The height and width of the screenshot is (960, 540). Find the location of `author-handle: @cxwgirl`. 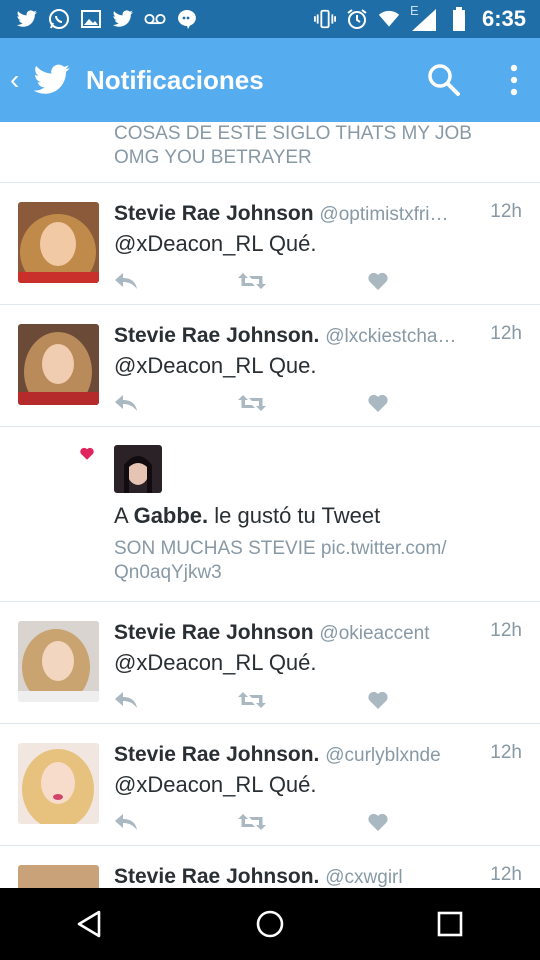

author-handle: @cxwgirl is located at coordinates (363, 877).